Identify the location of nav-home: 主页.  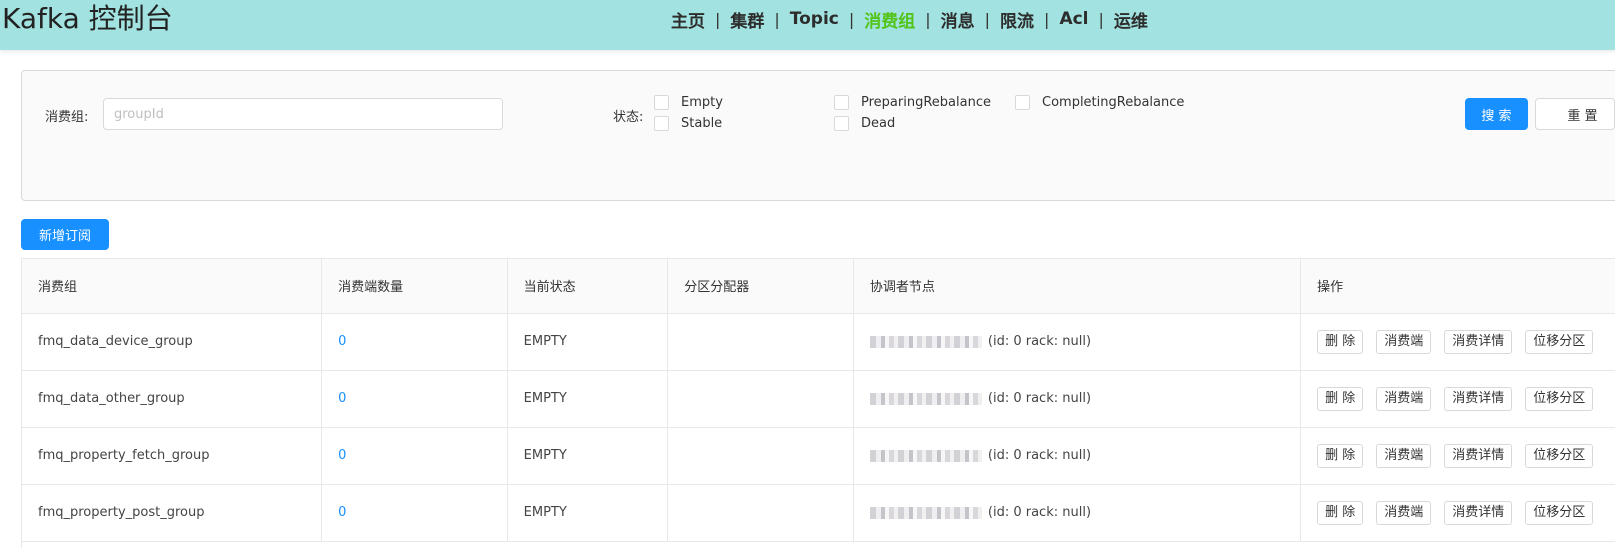
(688, 19).